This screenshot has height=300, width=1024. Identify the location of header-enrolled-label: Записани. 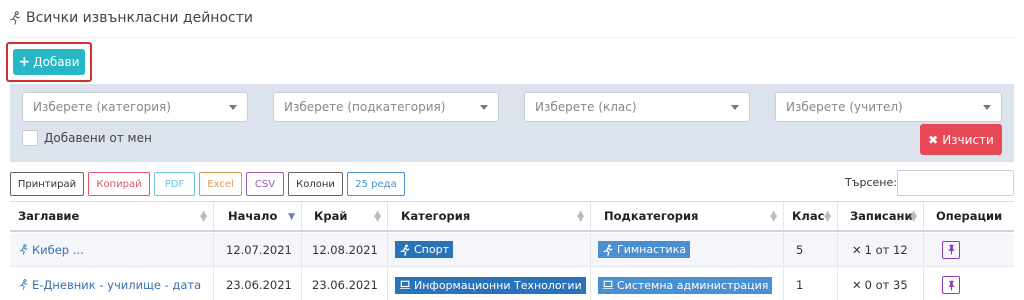
(881, 216).